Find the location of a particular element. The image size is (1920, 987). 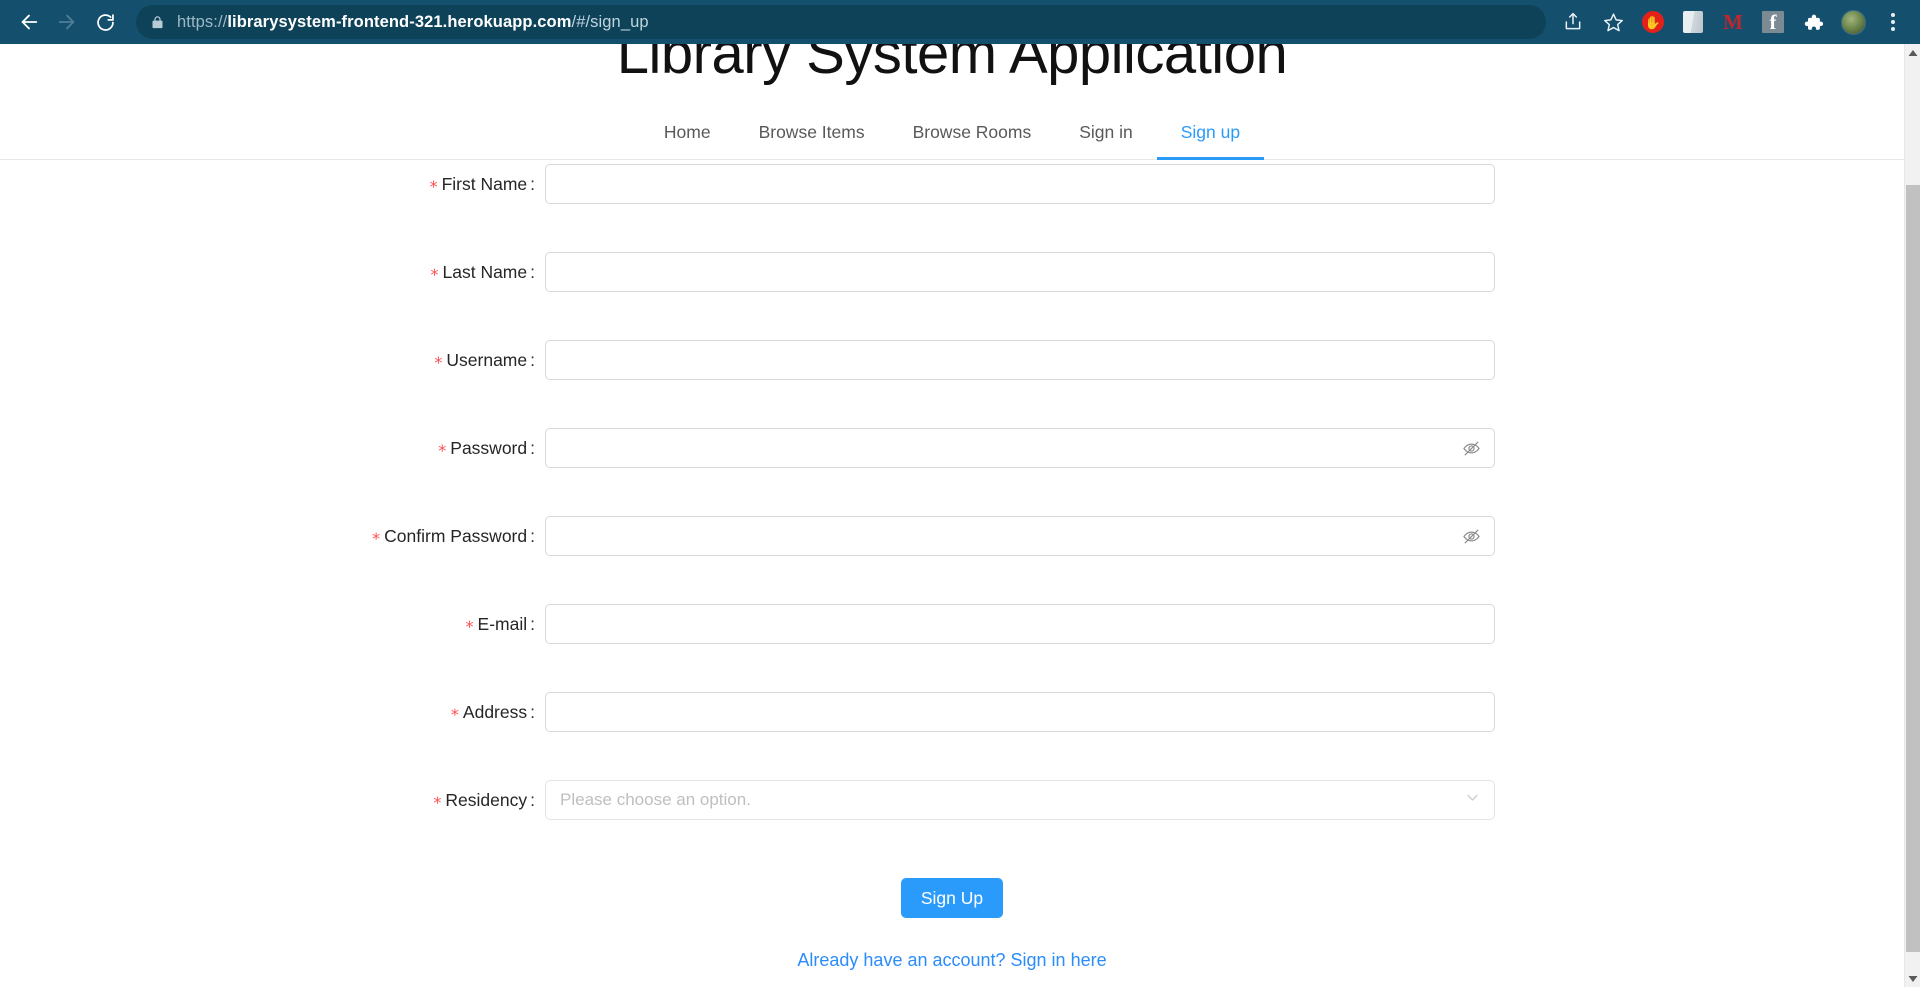

facebook-extension-icon: f is located at coordinates (1773, 22).